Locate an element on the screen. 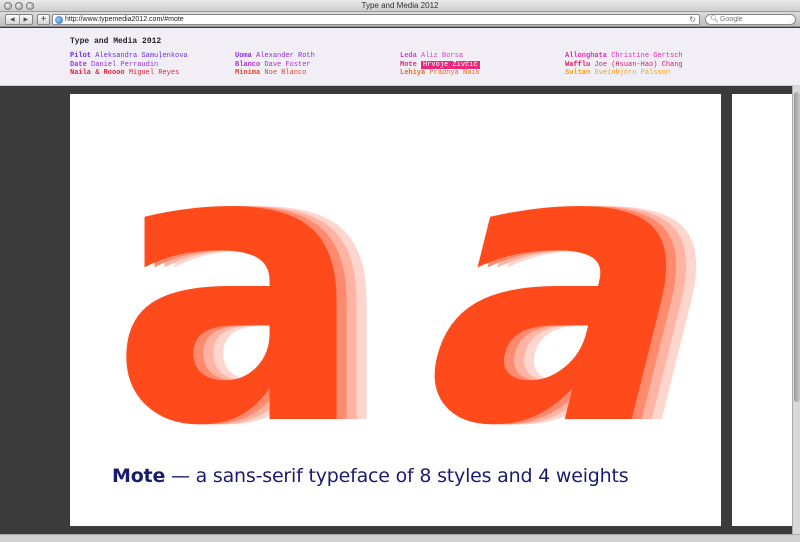  font-name: Mote is located at coordinates (408, 64).